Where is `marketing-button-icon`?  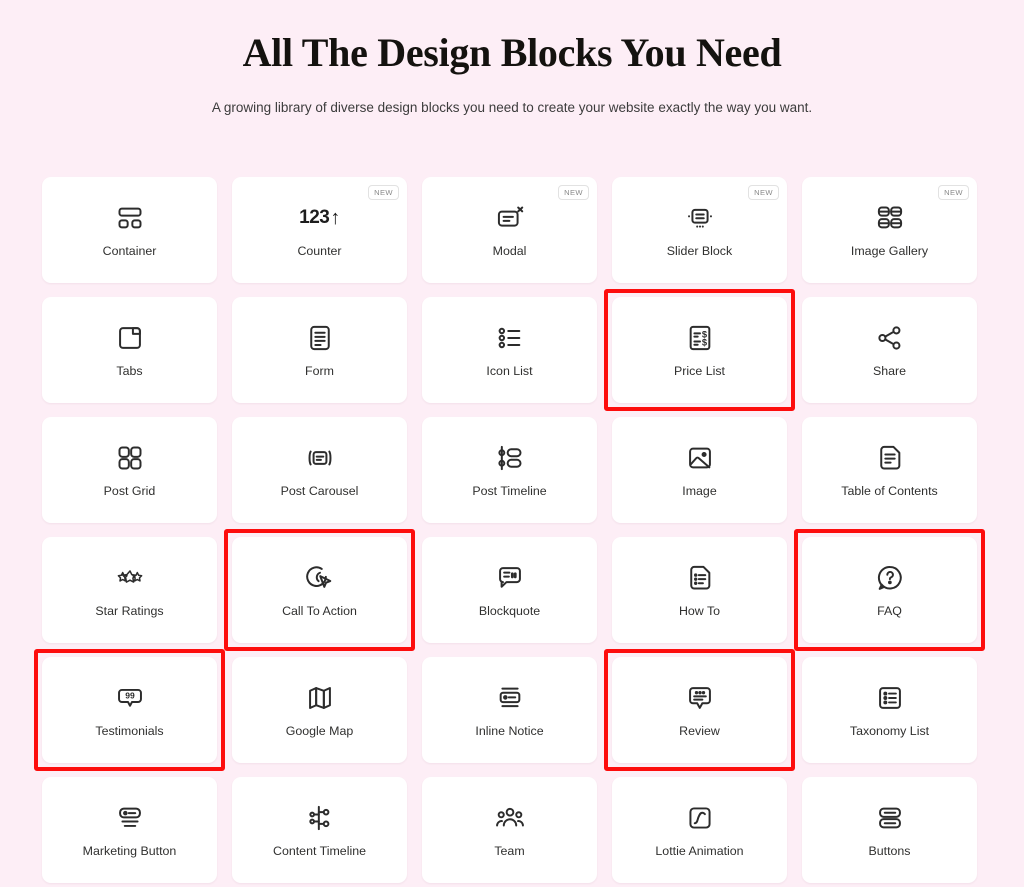 marketing-button-icon is located at coordinates (130, 818).